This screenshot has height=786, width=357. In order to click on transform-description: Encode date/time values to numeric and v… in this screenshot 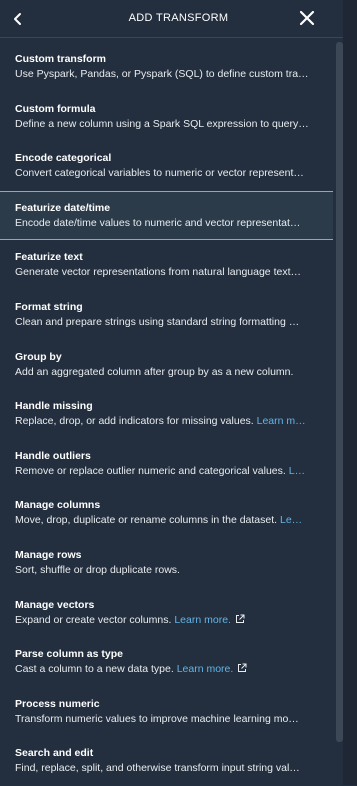, I will do `click(158, 222)`.